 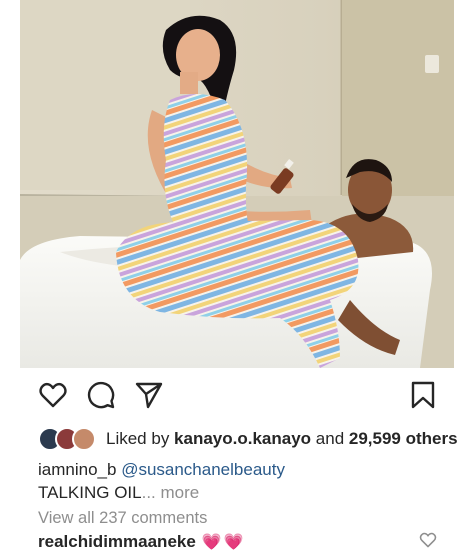 I want to click on bookmark-icon, so click(x=423, y=395).